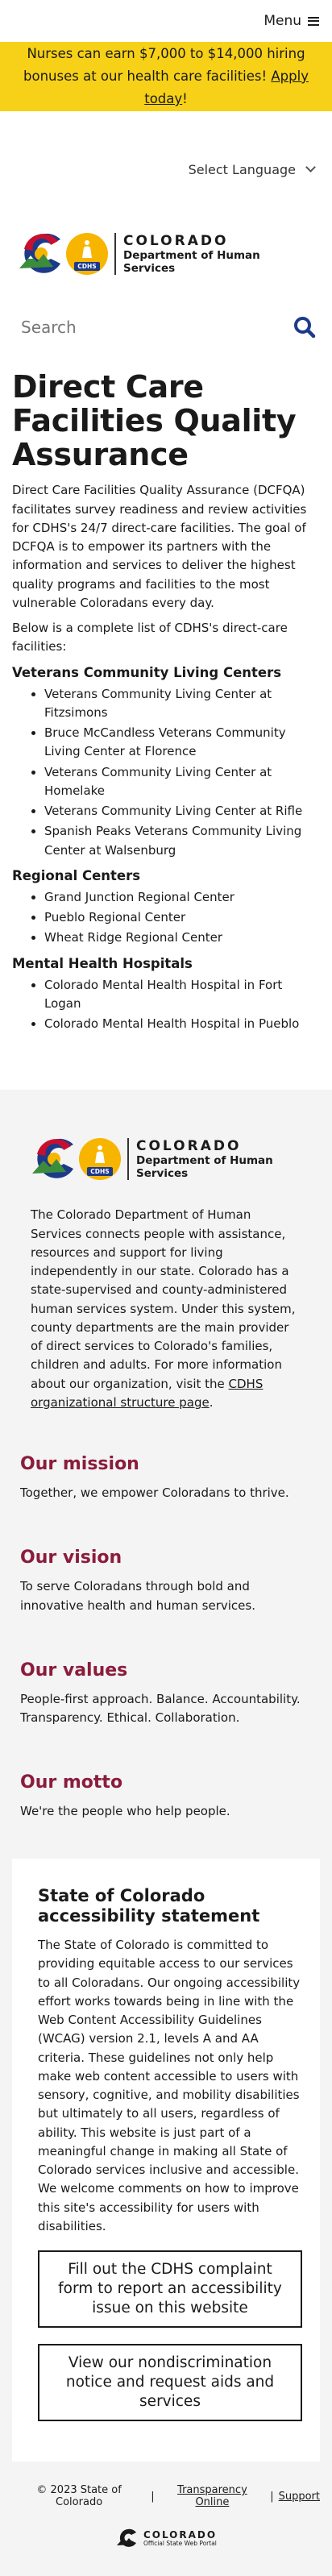  Describe the element at coordinates (102, 963) in the screenshot. I see `section-heading-mental-health: Mental Health Hospitals` at that location.